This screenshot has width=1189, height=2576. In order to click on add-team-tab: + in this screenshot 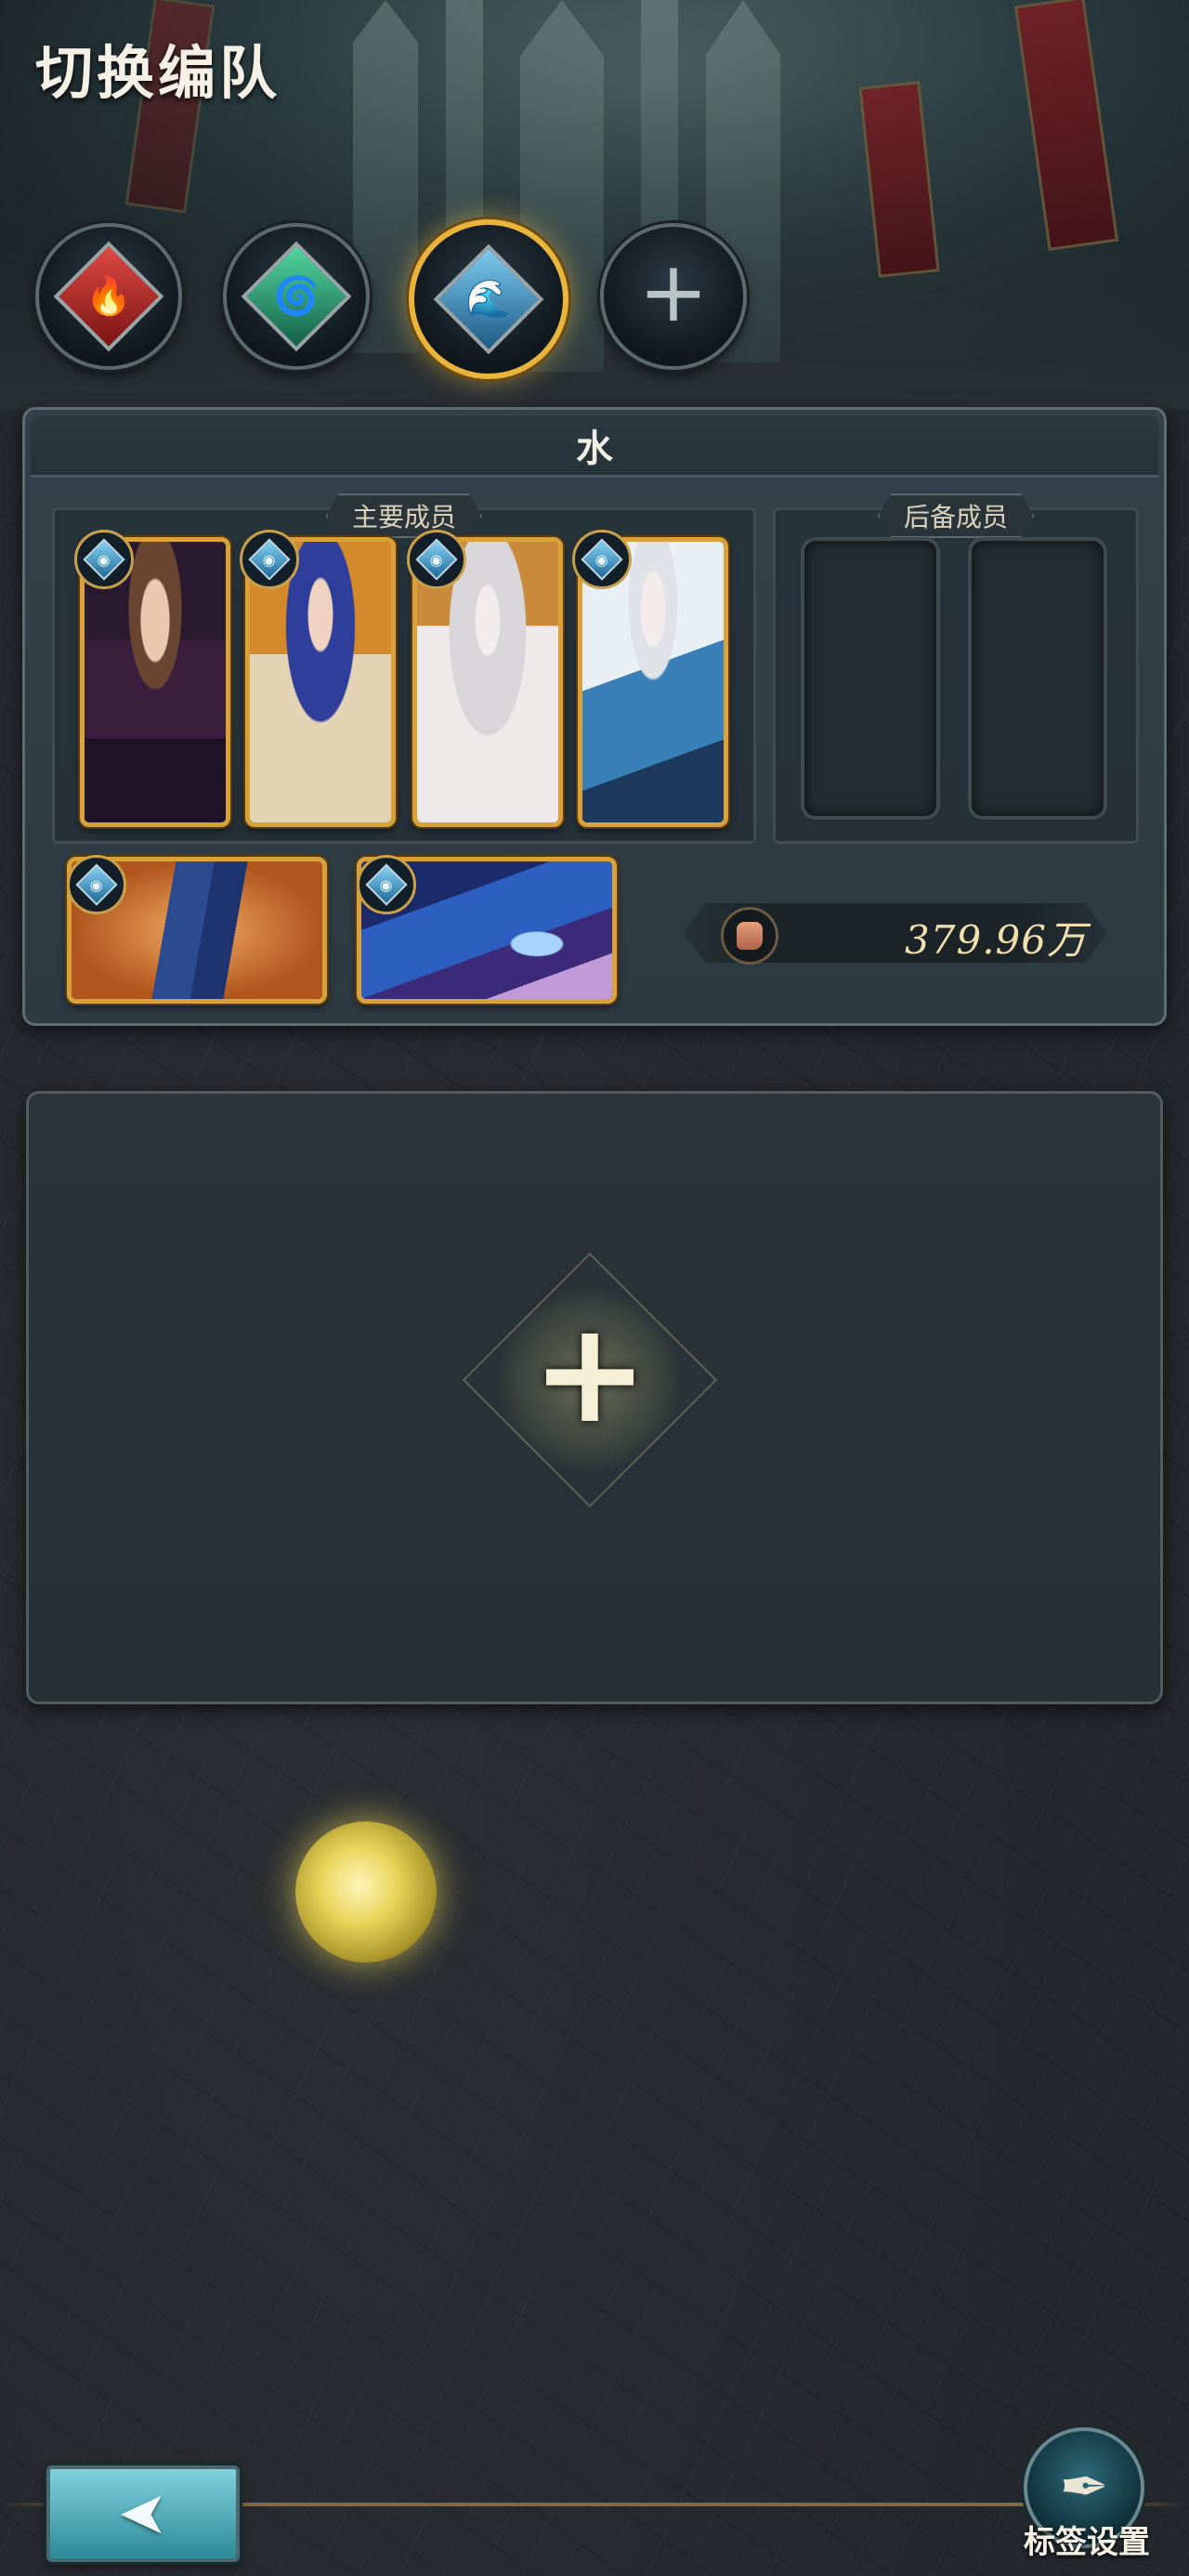, I will do `click(673, 296)`.